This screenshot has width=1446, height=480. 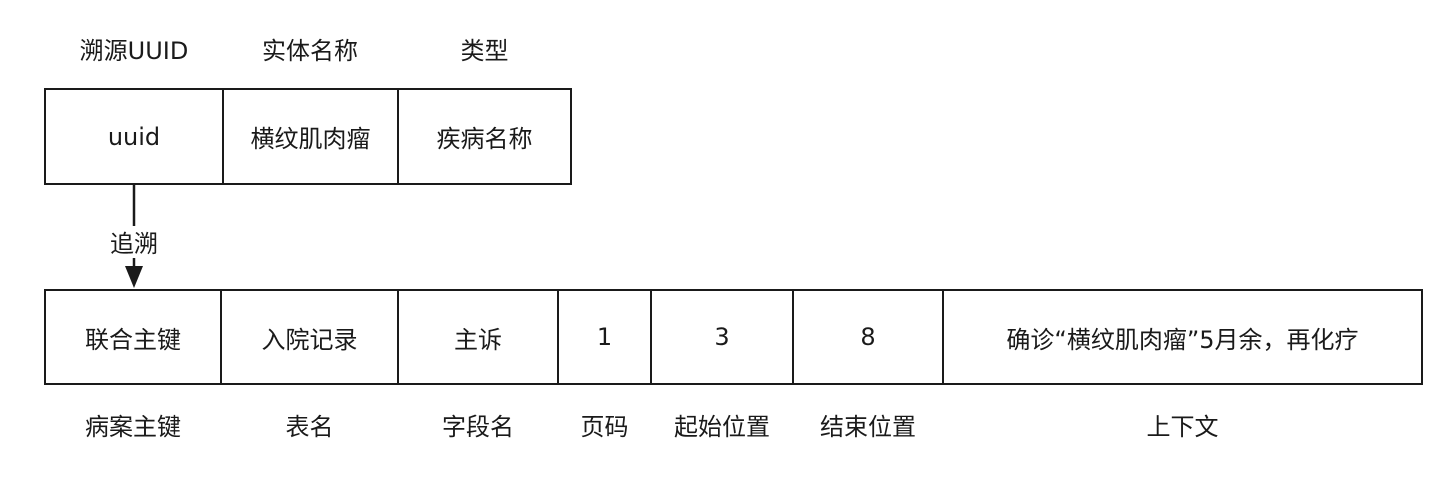 I want to click on target-cell-context: 确诊“横纹肌肉瘤”5月余，再化疗, so click(x=1182, y=337).